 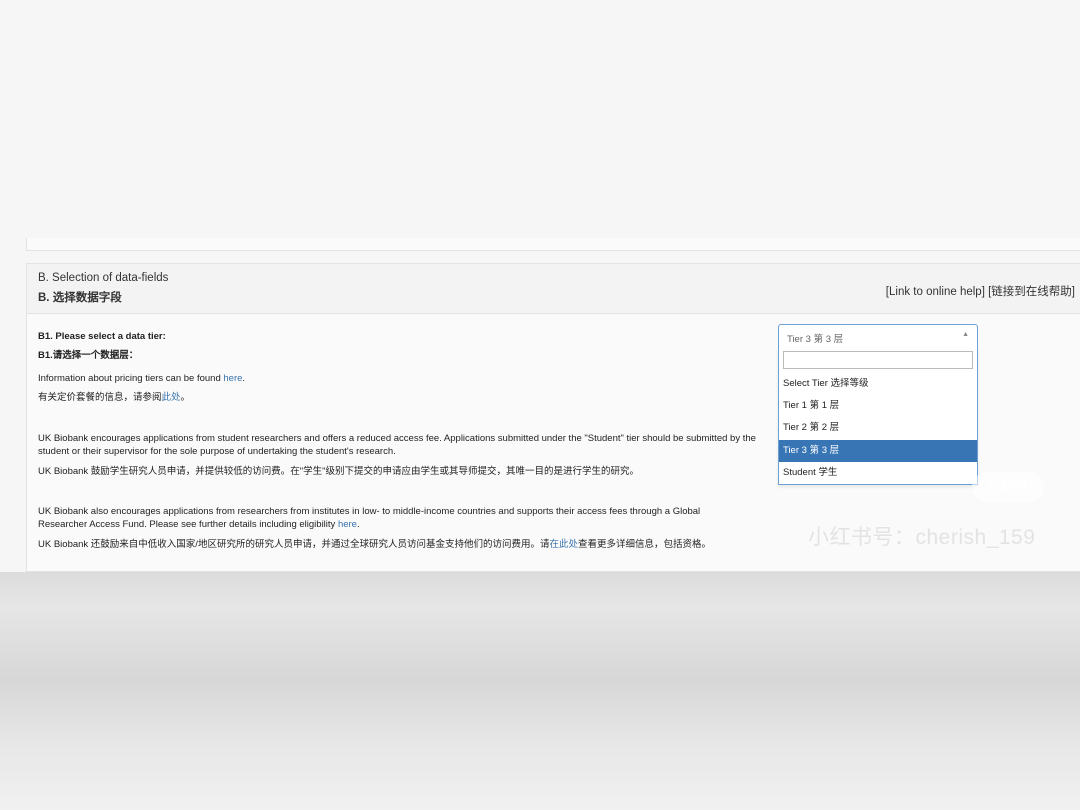 I want to click on pricing-info-zh: 有关定价套餐的信息，请参阅此处。, so click(x=114, y=397).